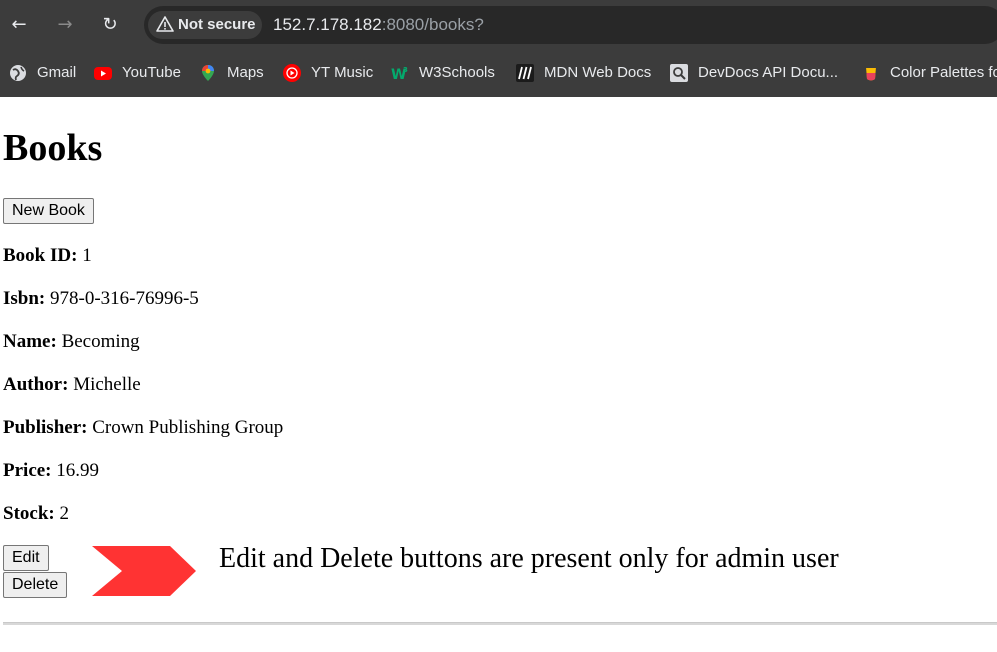  I want to click on bookmark-label: Gmail, so click(57, 72).